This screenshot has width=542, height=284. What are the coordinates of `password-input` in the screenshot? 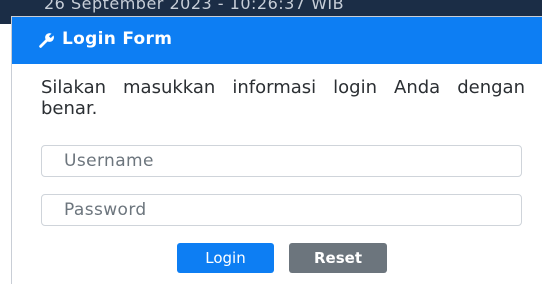 It's located at (281, 210).